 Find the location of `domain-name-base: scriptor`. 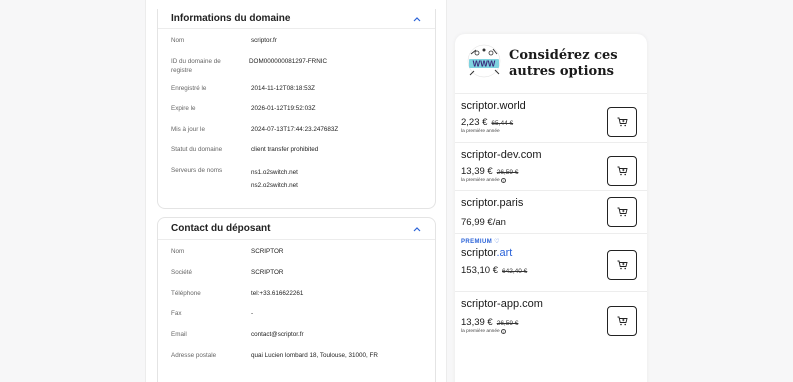

domain-name-base: scriptor is located at coordinates (479, 253).